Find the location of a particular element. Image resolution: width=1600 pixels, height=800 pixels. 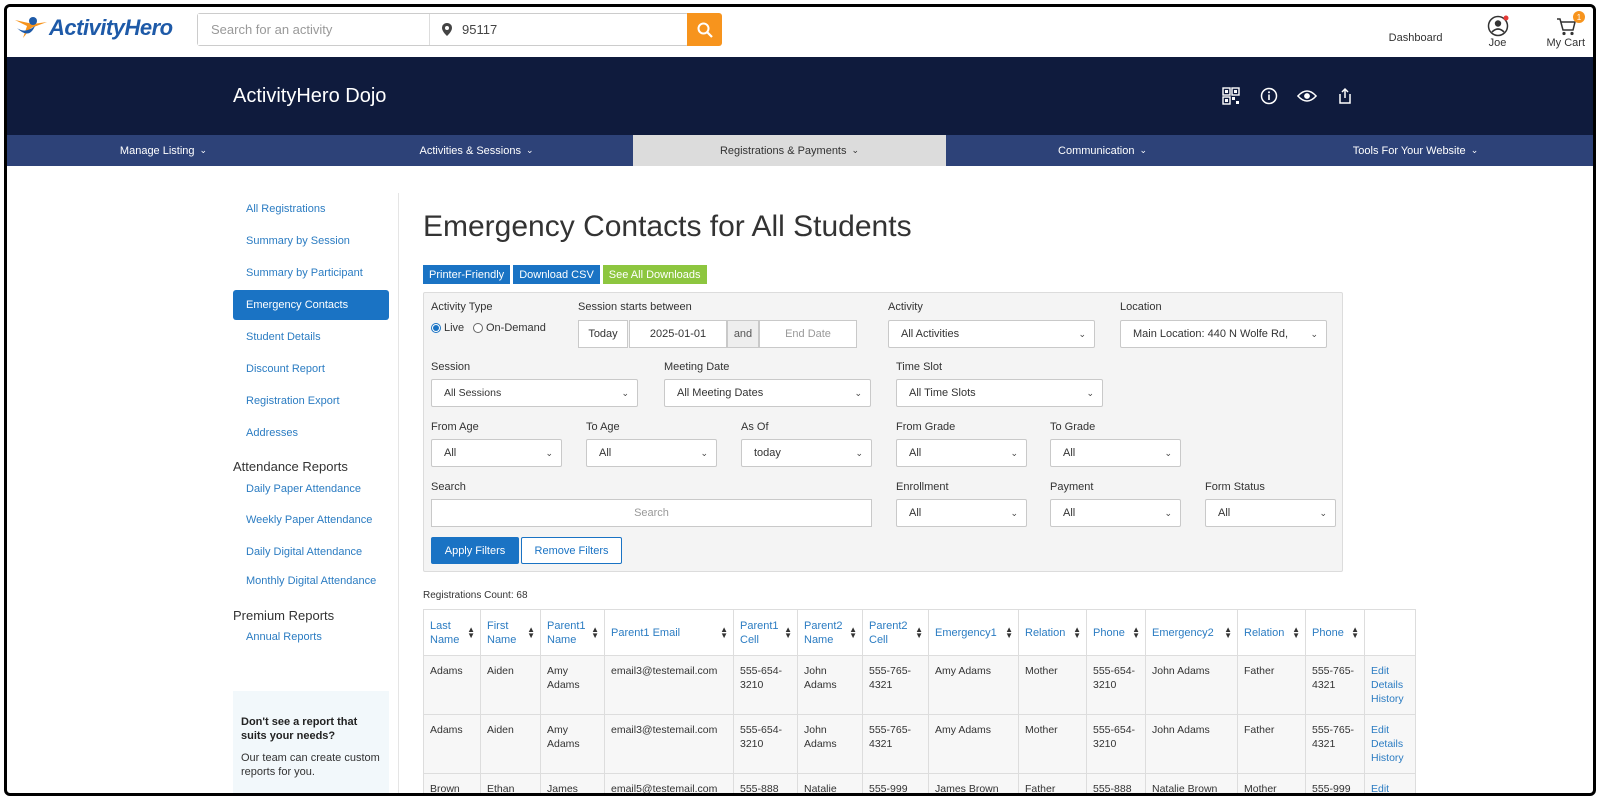

search-button is located at coordinates (704, 29).